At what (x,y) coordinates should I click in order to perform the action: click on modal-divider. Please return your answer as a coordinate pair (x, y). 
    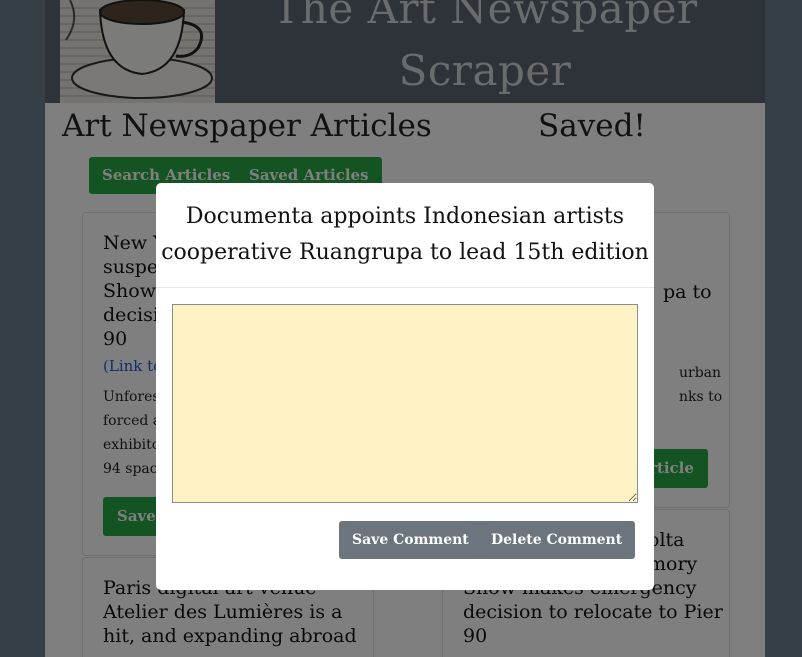
    Looking at the image, I should click on (405, 287).